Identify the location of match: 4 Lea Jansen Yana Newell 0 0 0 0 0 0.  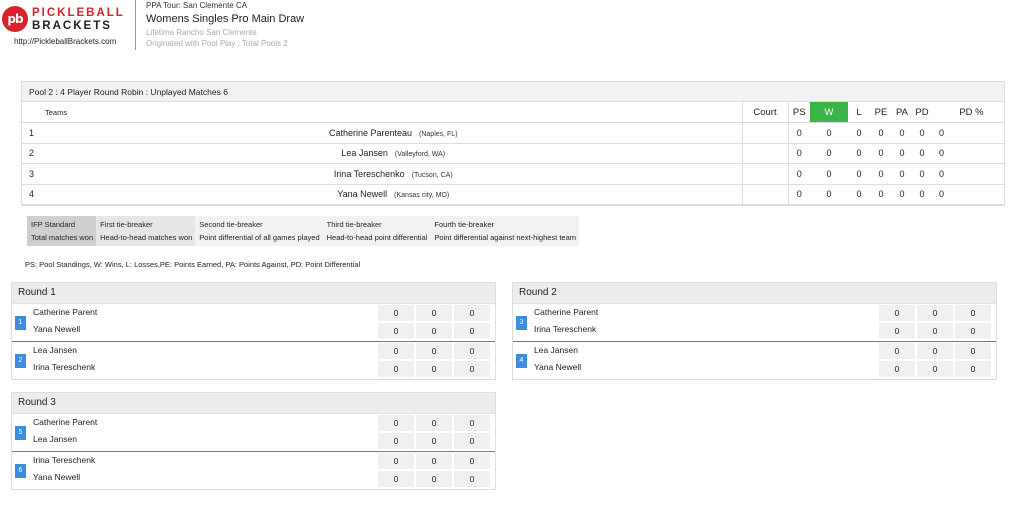
(754, 360).